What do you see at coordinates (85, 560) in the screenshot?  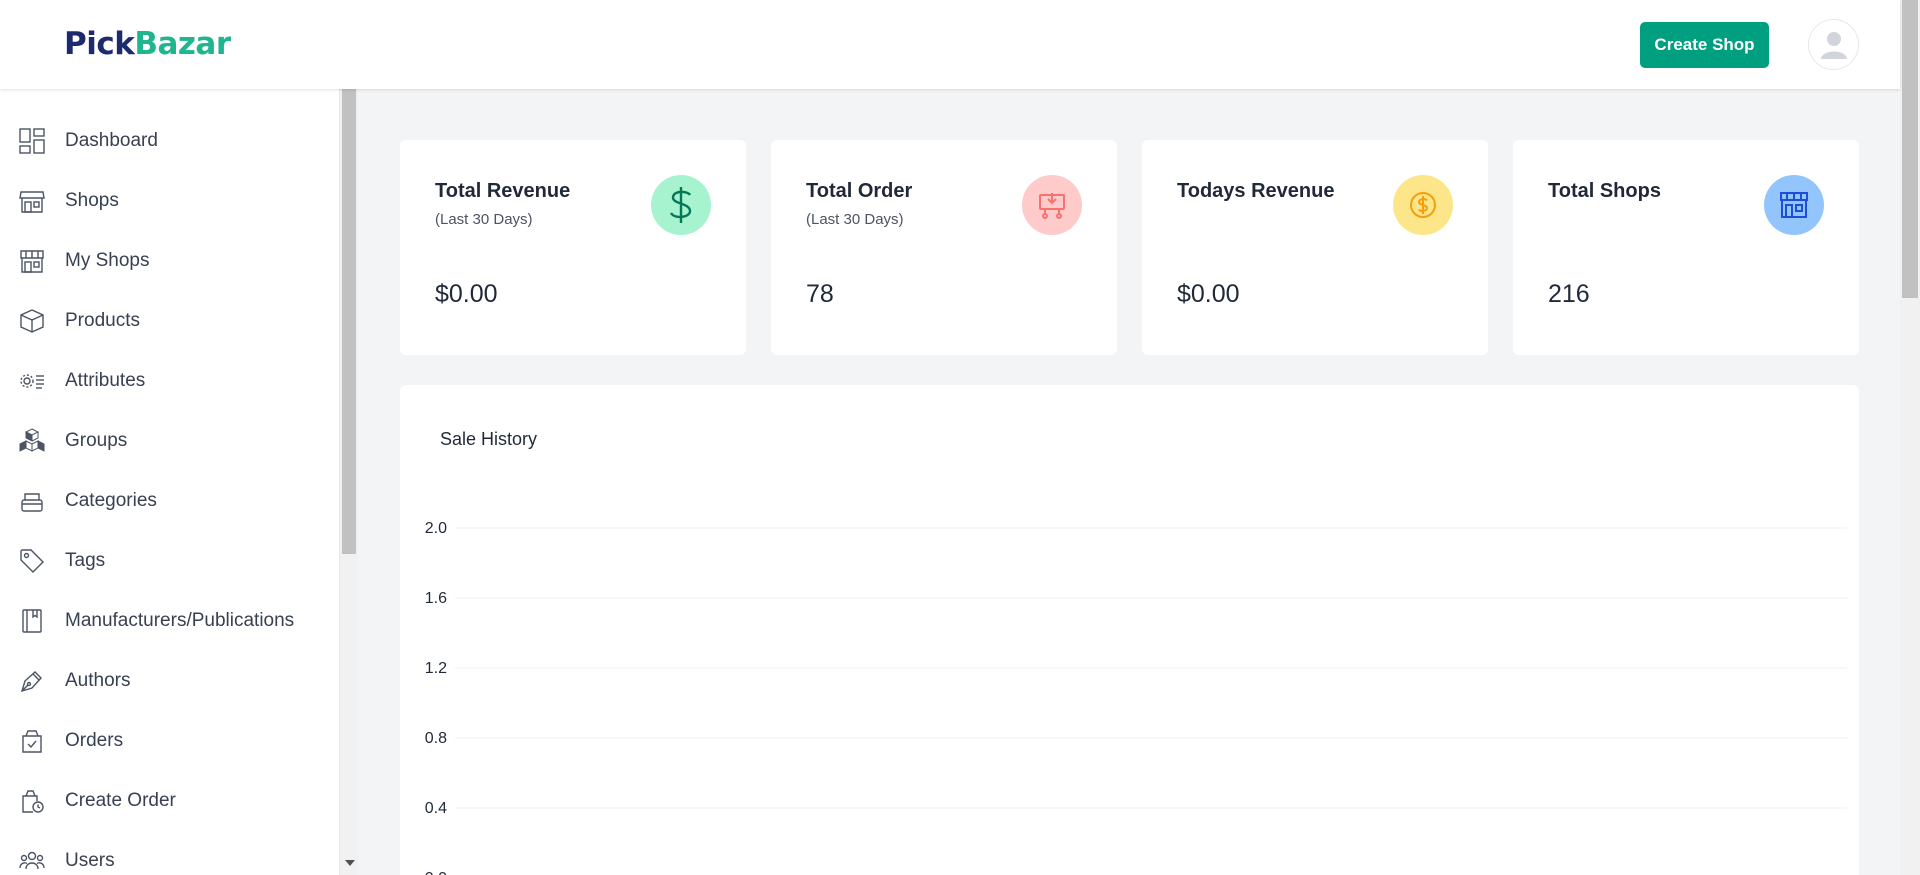 I see `sidebar-item-label: Tags` at bounding box center [85, 560].